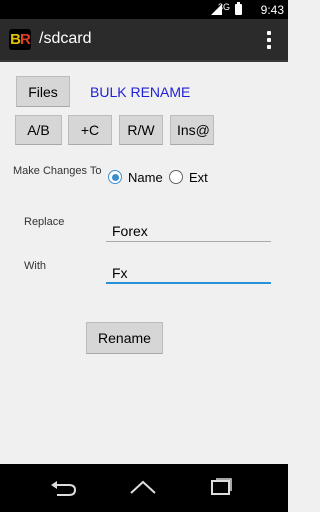 This screenshot has height=512, width=320. I want to click on status-bar: 3G 9:43, so click(144, 9).